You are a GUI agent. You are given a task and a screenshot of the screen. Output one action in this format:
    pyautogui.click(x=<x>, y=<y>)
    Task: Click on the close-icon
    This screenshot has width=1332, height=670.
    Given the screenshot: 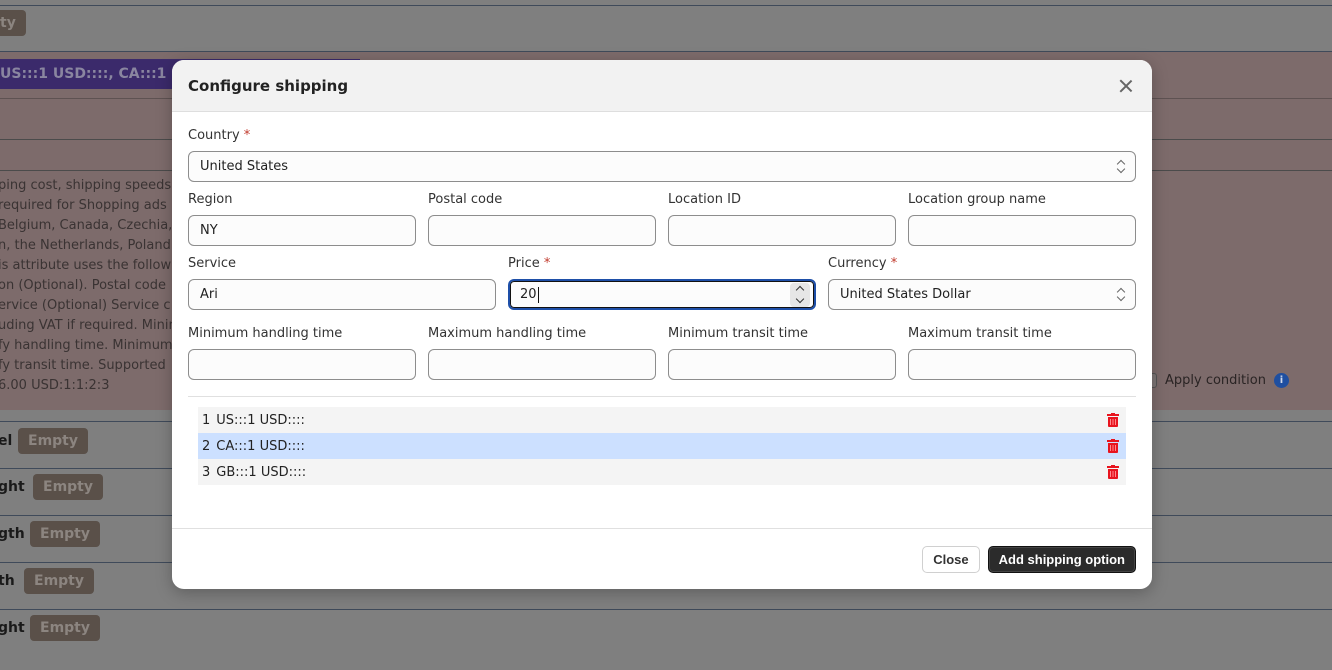 What is the action you would take?
    pyautogui.click(x=1126, y=86)
    